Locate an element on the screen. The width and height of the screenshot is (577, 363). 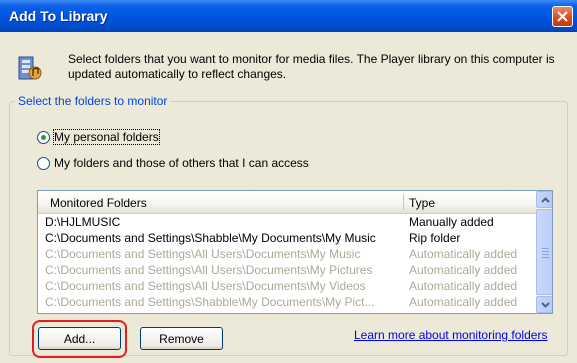
close-button is located at coordinates (562, 16).